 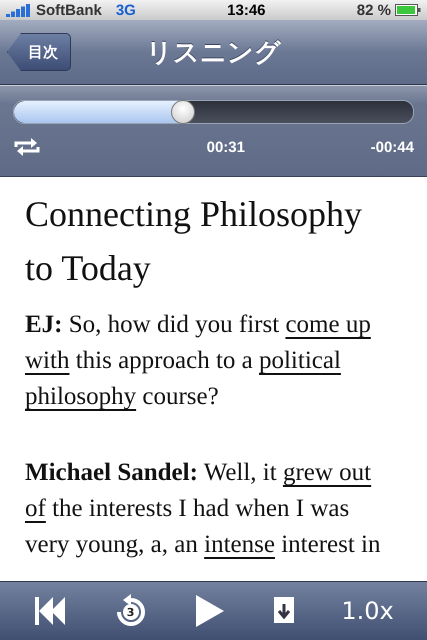 I want to click on back-button: 目次, so click(x=39, y=52).